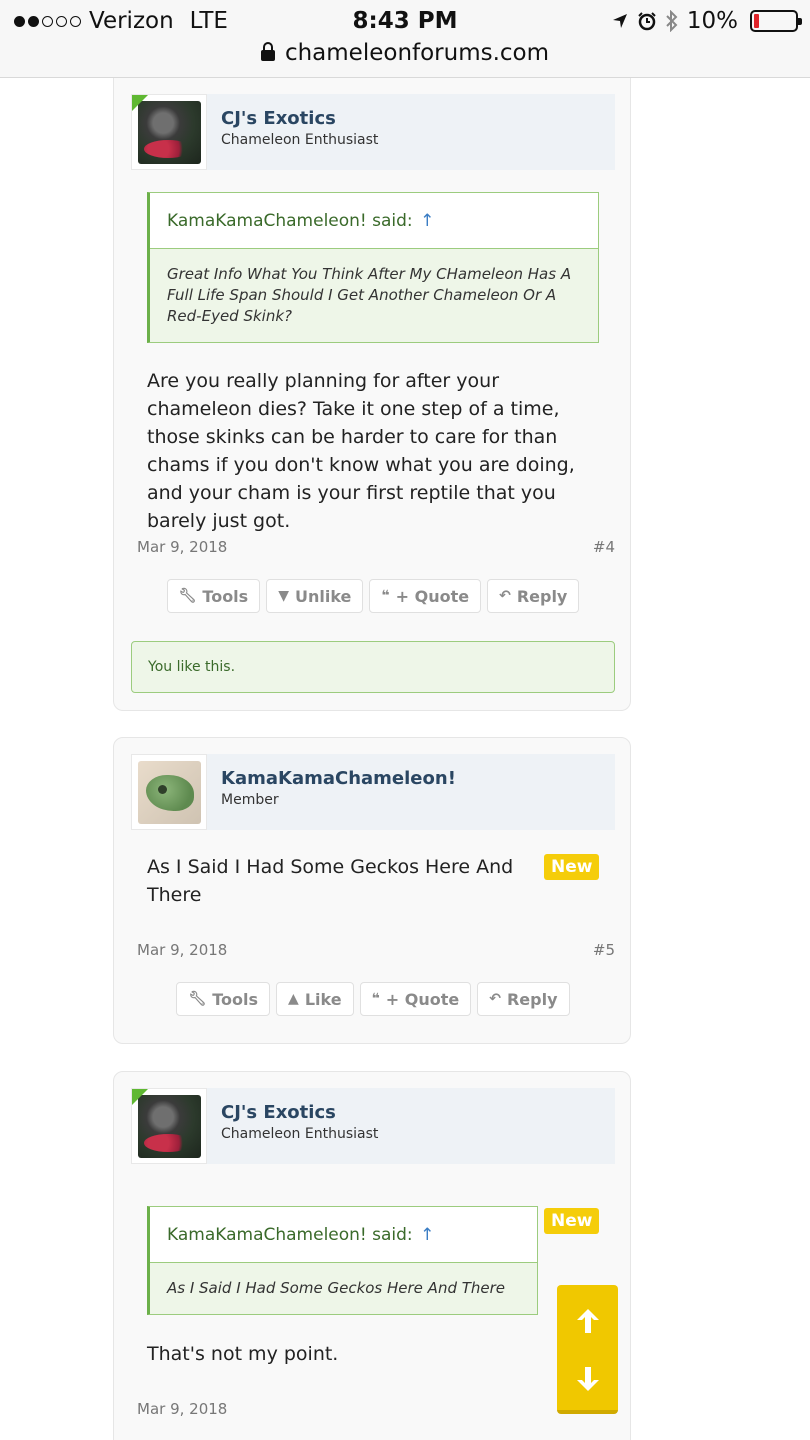 The height and width of the screenshot is (1440, 810). Describe the element at coordinates (604, 950) in the screenshot. I see `post-number: #5` at that location.